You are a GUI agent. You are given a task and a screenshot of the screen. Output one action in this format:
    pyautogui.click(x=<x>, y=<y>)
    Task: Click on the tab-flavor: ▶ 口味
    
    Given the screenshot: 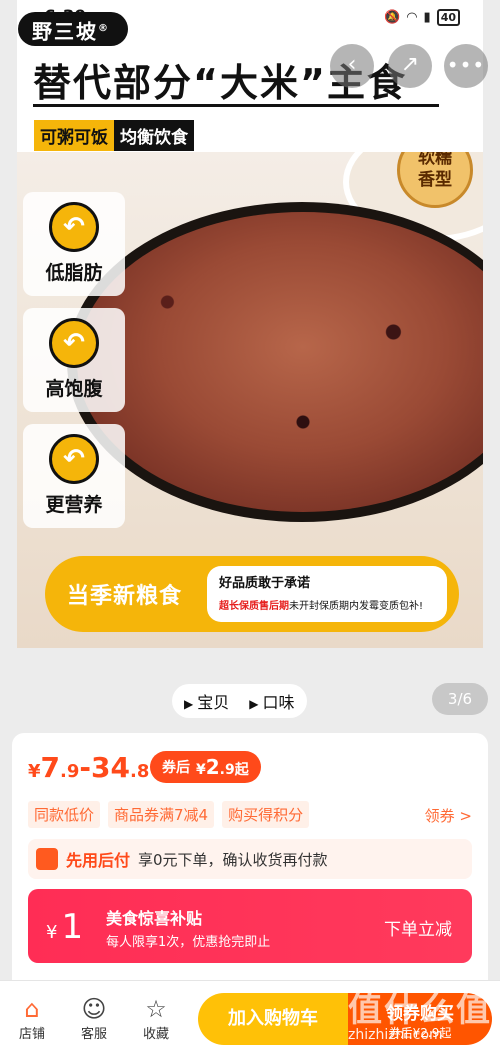 What is the action you would take?
    pyautogui.click(x=271, y=701)
    